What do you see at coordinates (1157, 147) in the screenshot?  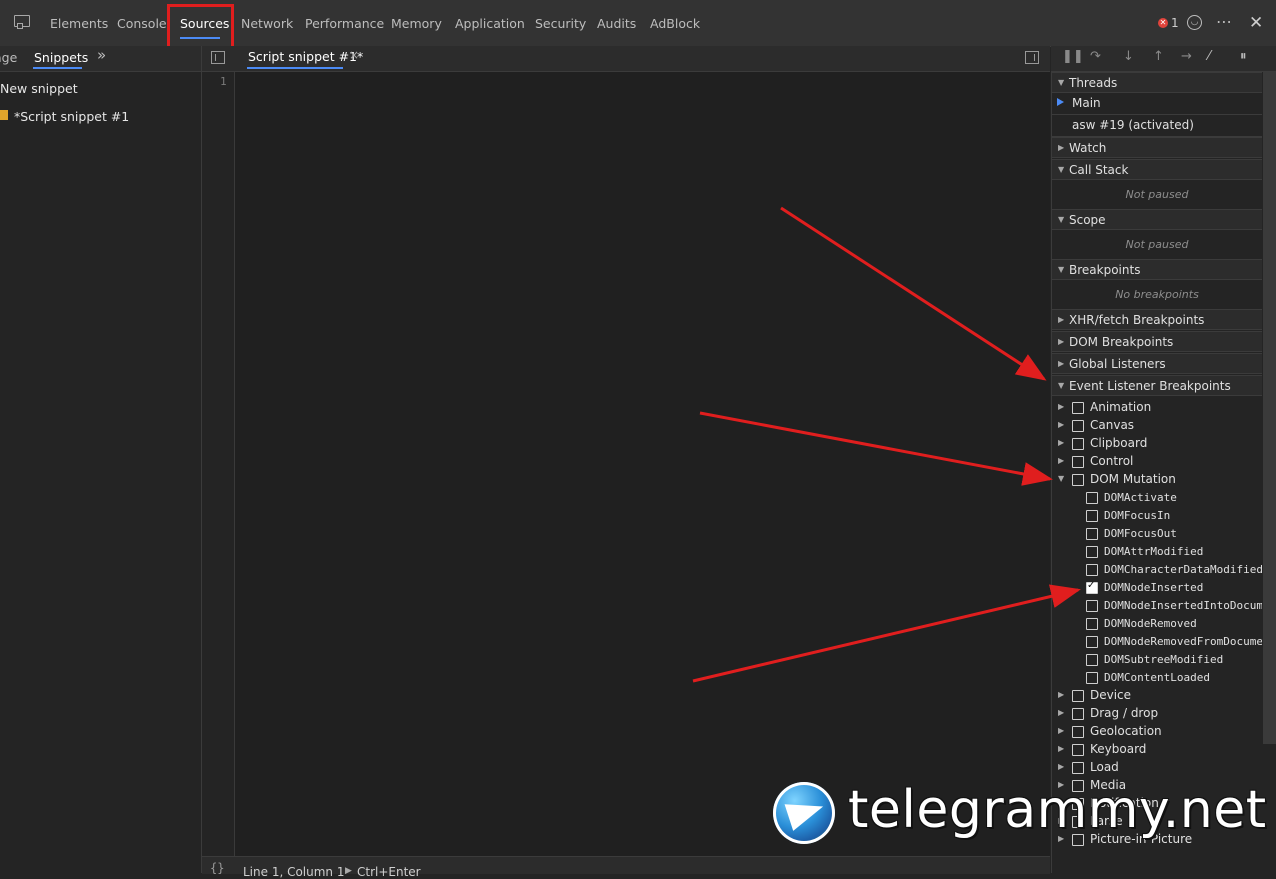 I see `watch-section-header: ▶ Watch` at bounding box center [1157, 147].